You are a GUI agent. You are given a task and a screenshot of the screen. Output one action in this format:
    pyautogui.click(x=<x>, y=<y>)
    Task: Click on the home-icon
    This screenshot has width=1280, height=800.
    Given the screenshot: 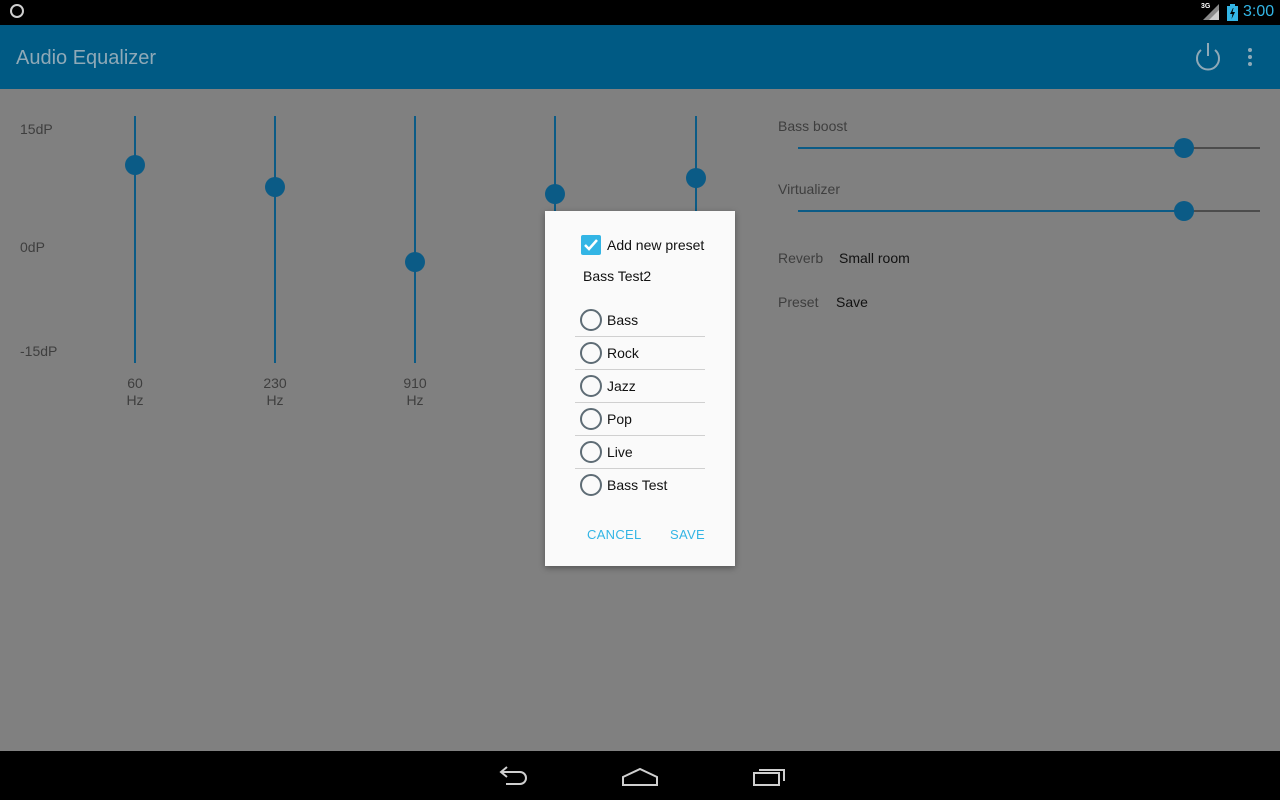 What is the action you would take?
    pyautogui.click(x=640, y=776)
    